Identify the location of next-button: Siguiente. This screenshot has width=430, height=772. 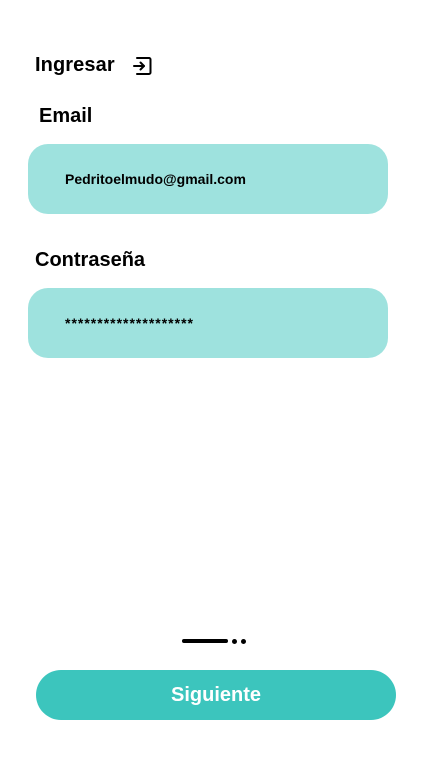
(216, 695).